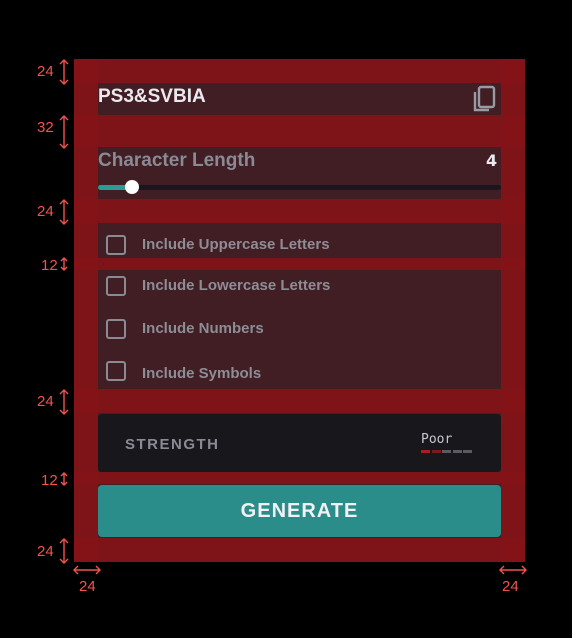  I want to click on dim-label-length: 24, so click(45, 211).